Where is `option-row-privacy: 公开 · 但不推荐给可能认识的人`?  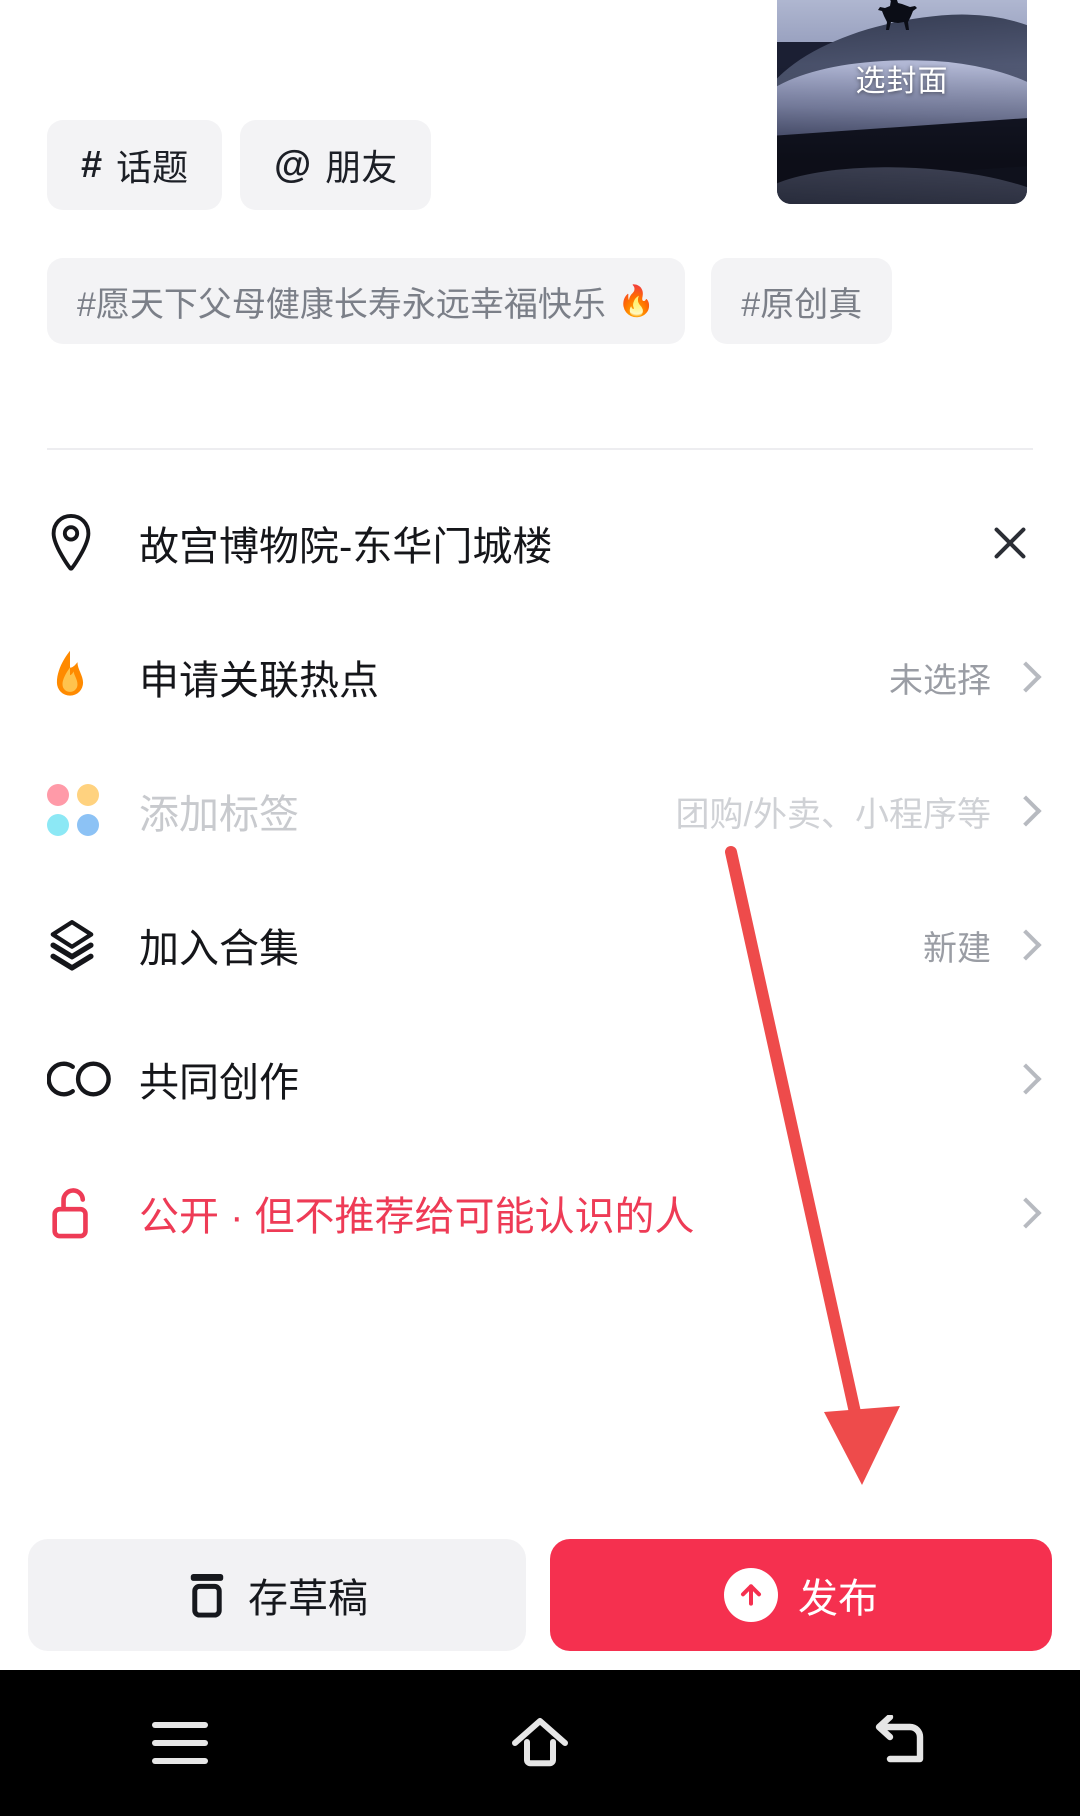 option-row-privacy: 公开 · 但不推荐给可能认识的人 is located at coordinates (540, 1213).